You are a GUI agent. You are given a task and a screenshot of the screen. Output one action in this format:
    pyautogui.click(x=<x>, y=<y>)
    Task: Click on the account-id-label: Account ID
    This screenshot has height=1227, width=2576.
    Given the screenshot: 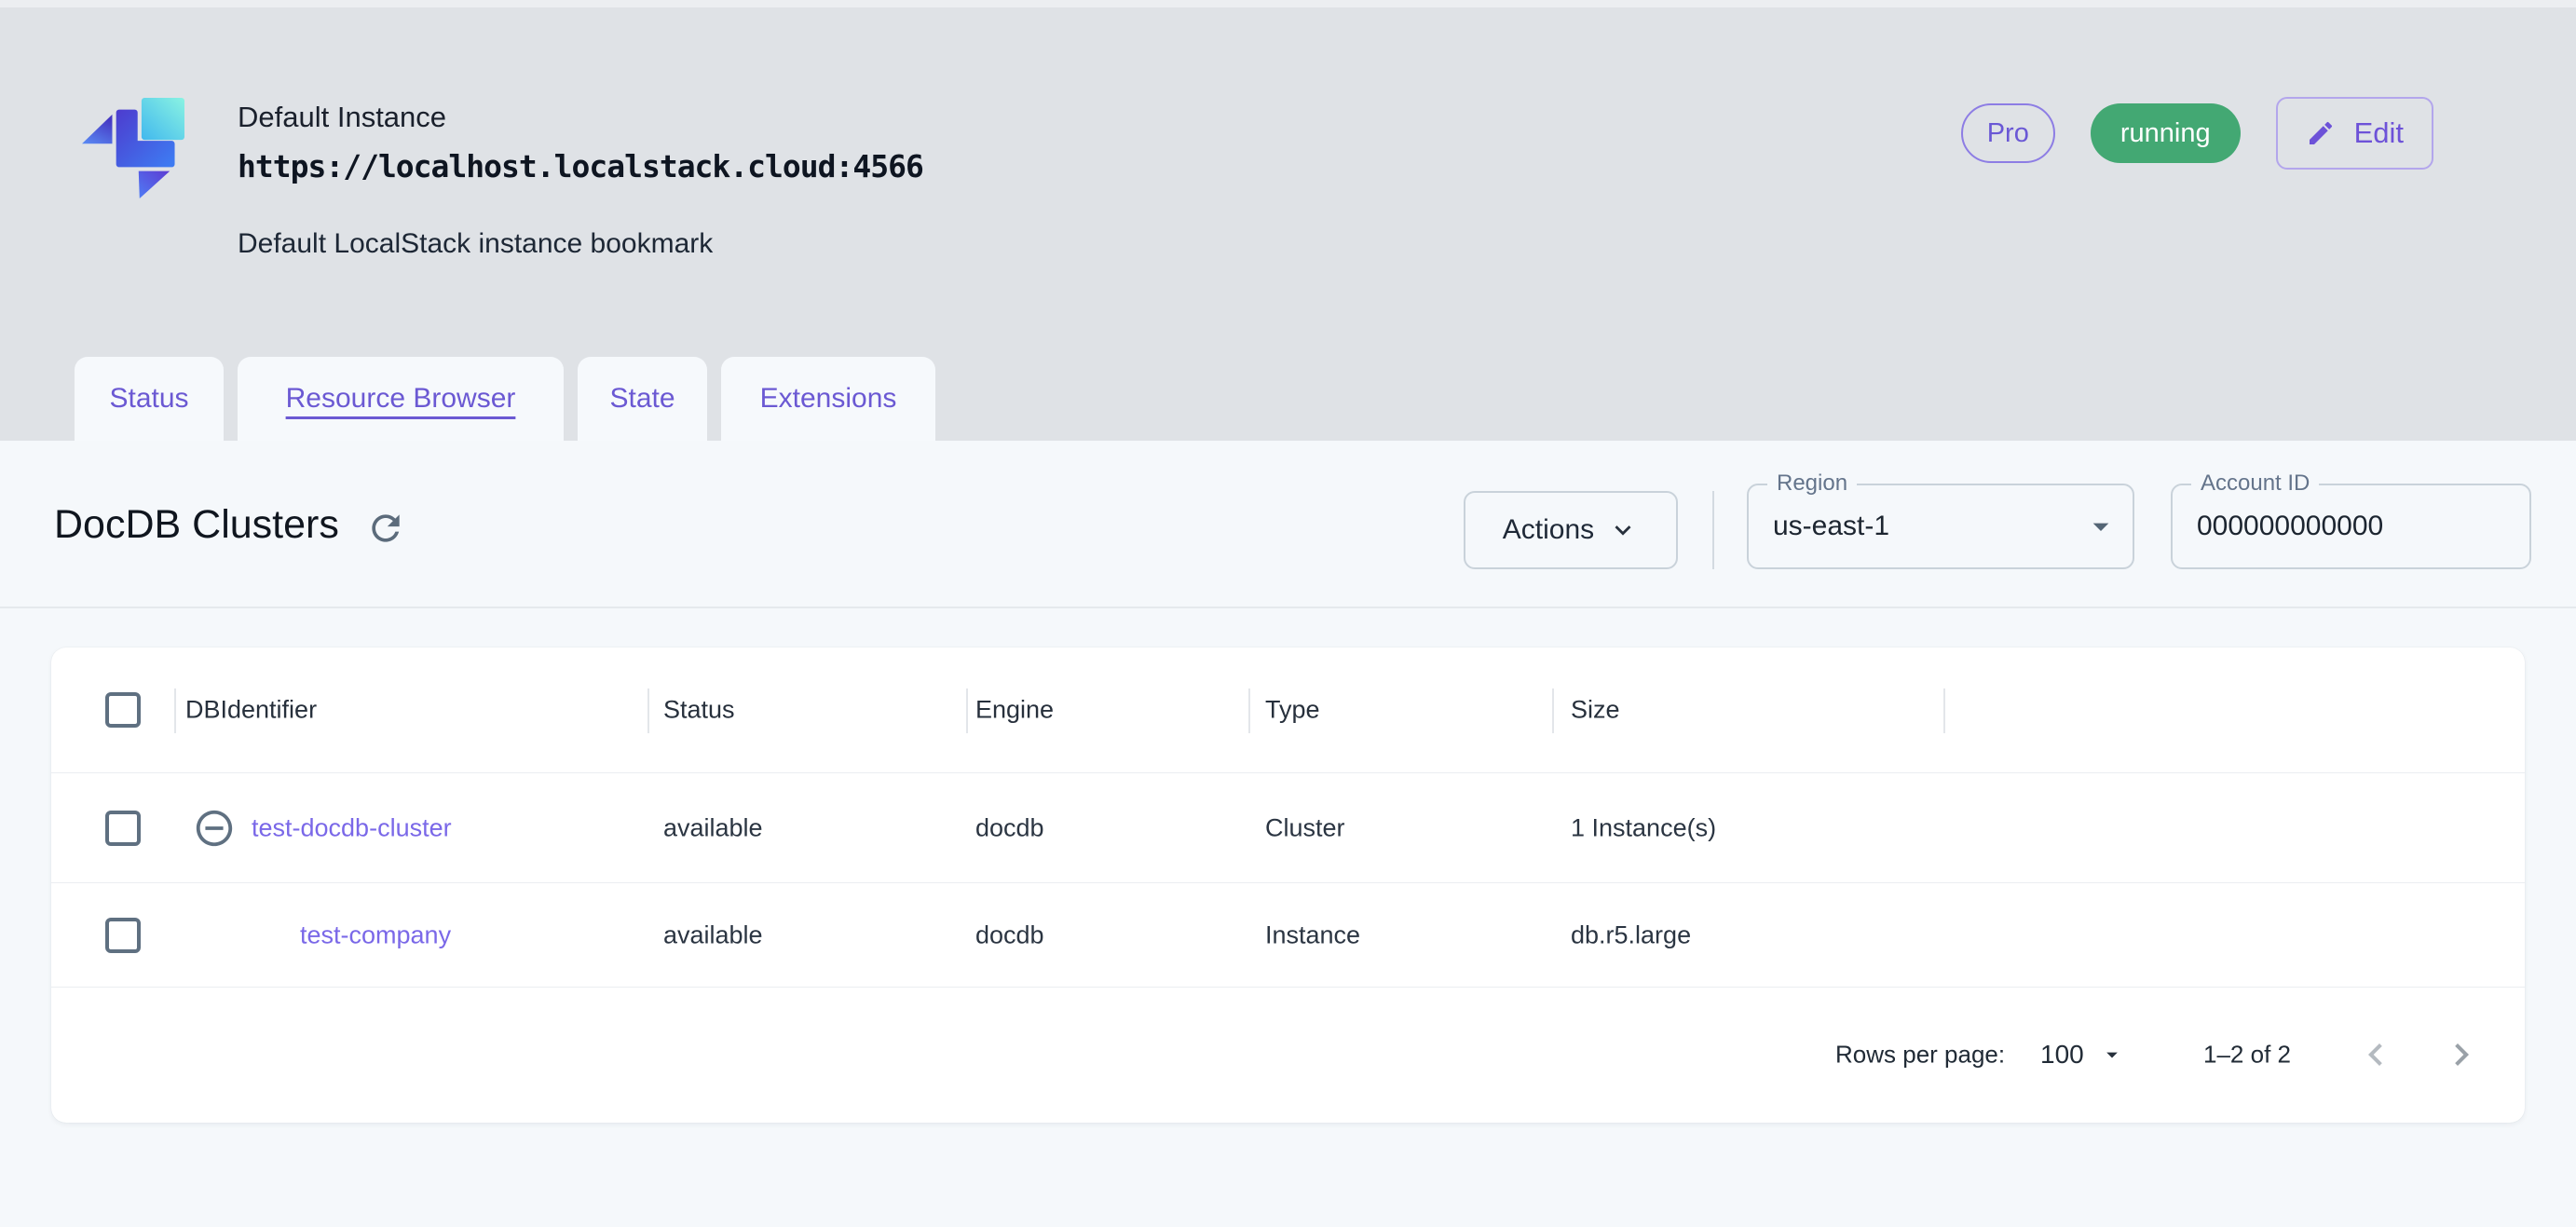 What is the action you would take?
    pyautogui.click(x=2255, y=483)
    